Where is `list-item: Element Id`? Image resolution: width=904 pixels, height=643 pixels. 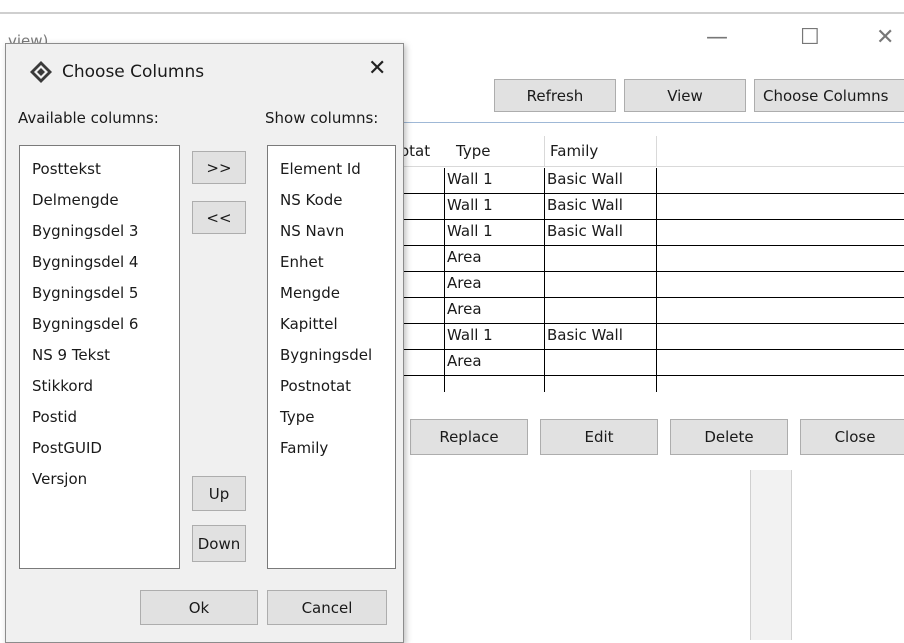 list-item: Element Id is located at coordinates (320, 169).